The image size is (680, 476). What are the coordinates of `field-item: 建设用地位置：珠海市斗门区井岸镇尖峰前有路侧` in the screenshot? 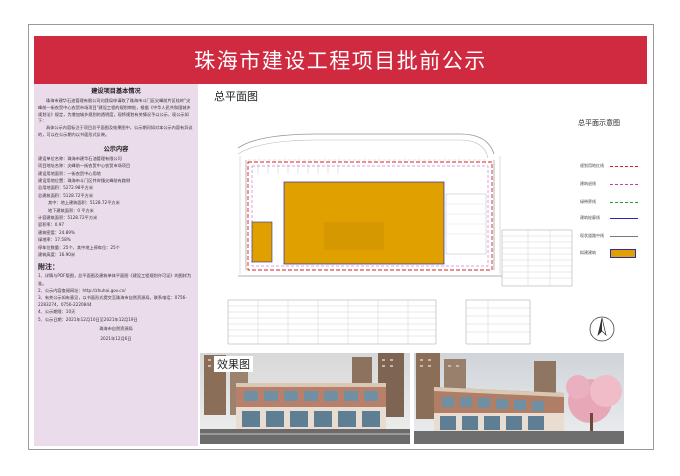 It's located at (84, 180).